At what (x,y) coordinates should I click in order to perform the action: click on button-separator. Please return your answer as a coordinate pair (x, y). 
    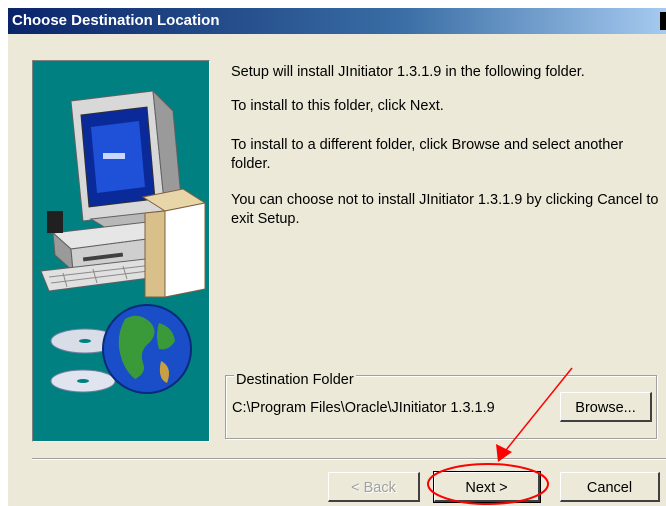
    Looking at the image, I should click on (349, 459).